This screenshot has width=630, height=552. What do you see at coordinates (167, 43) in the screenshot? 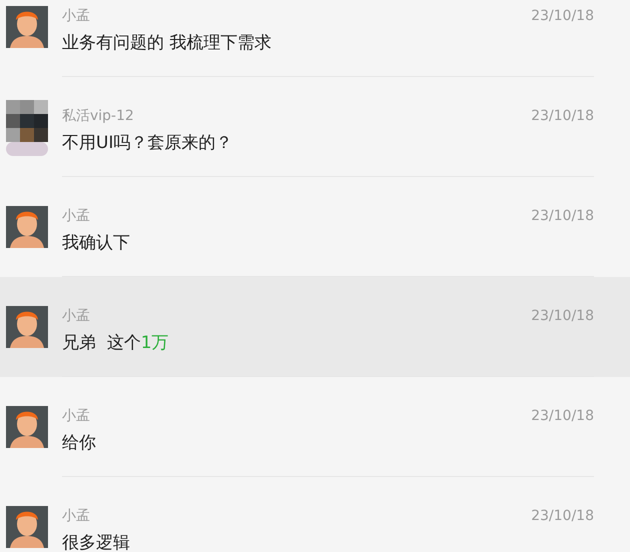
I see `message-text: 业务有问题的 我梳理下需求` at bounding box center [167, 43].